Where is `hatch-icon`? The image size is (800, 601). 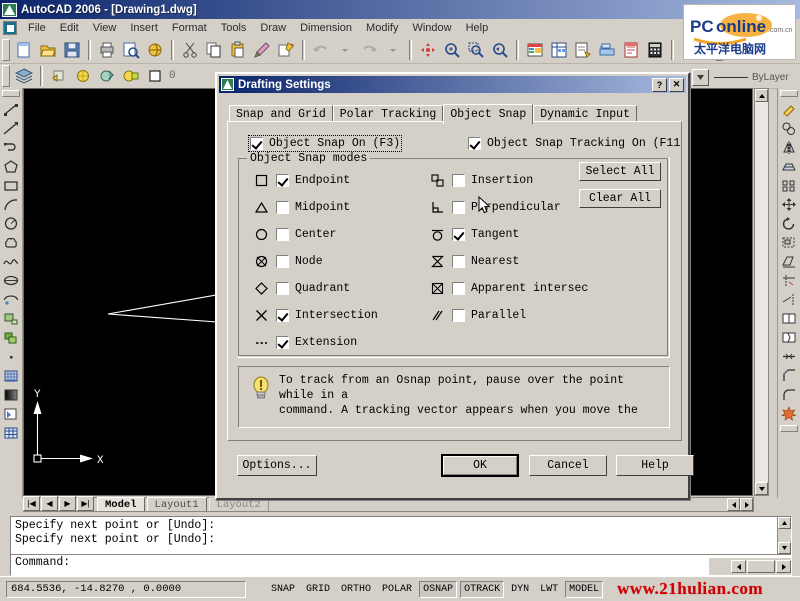
hatch-icon is located at coordinates (11, 375).